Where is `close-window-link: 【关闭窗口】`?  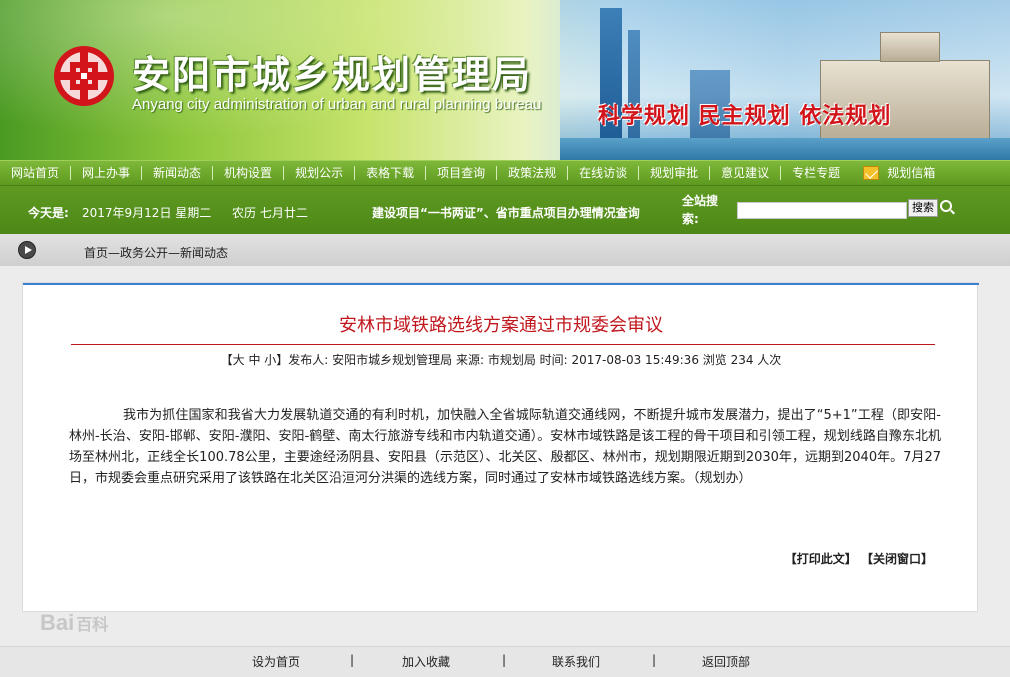
close-window-link: 【关闭窗口】 is located at coordinates (897, 559).